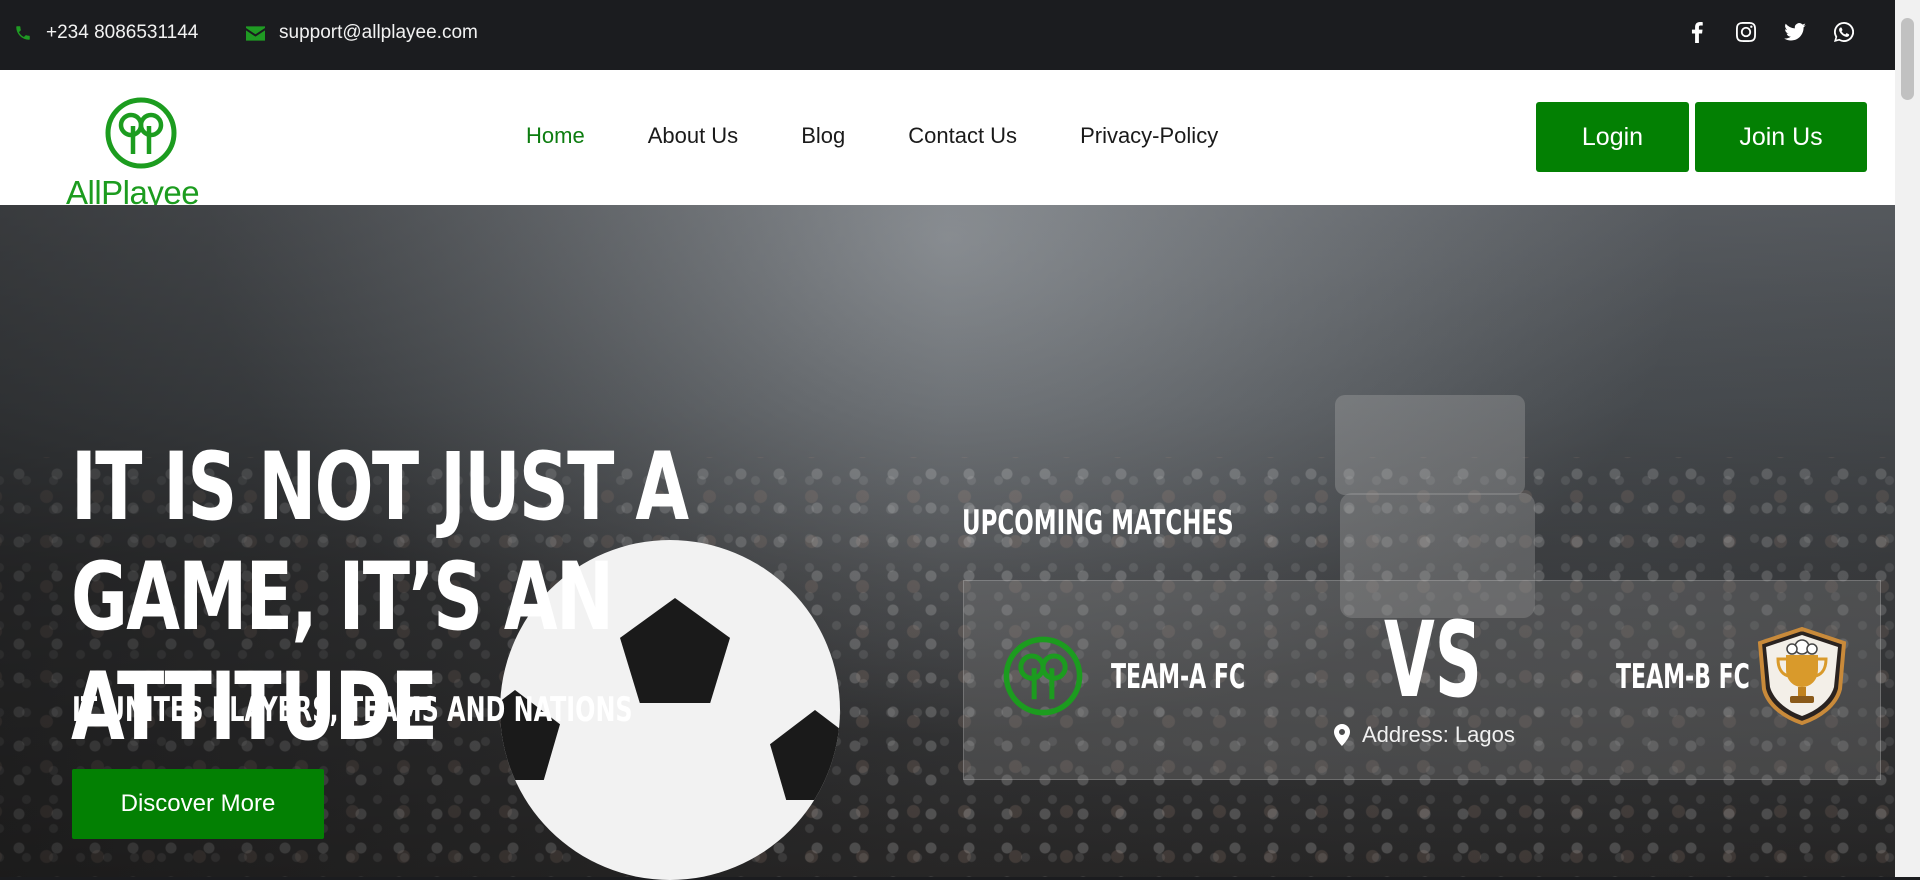 The image size is (1920, 880). What do you see at coordinates (1907, 59) in the screenshot?
I see `scrollbar-thumb` at bounding box center [1907, 59].